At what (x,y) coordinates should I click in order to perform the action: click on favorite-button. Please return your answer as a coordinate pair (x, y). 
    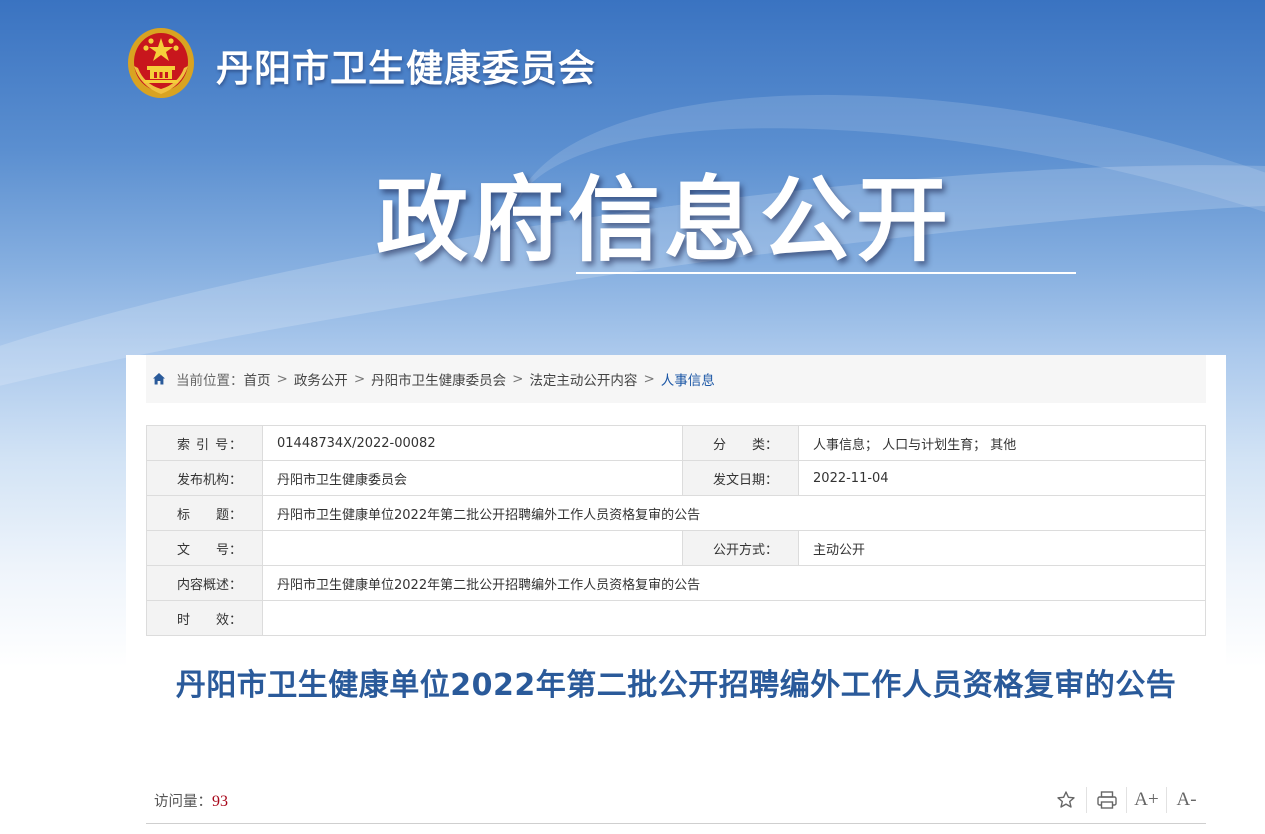
    Looking at the image, I should click on (1066, 800).